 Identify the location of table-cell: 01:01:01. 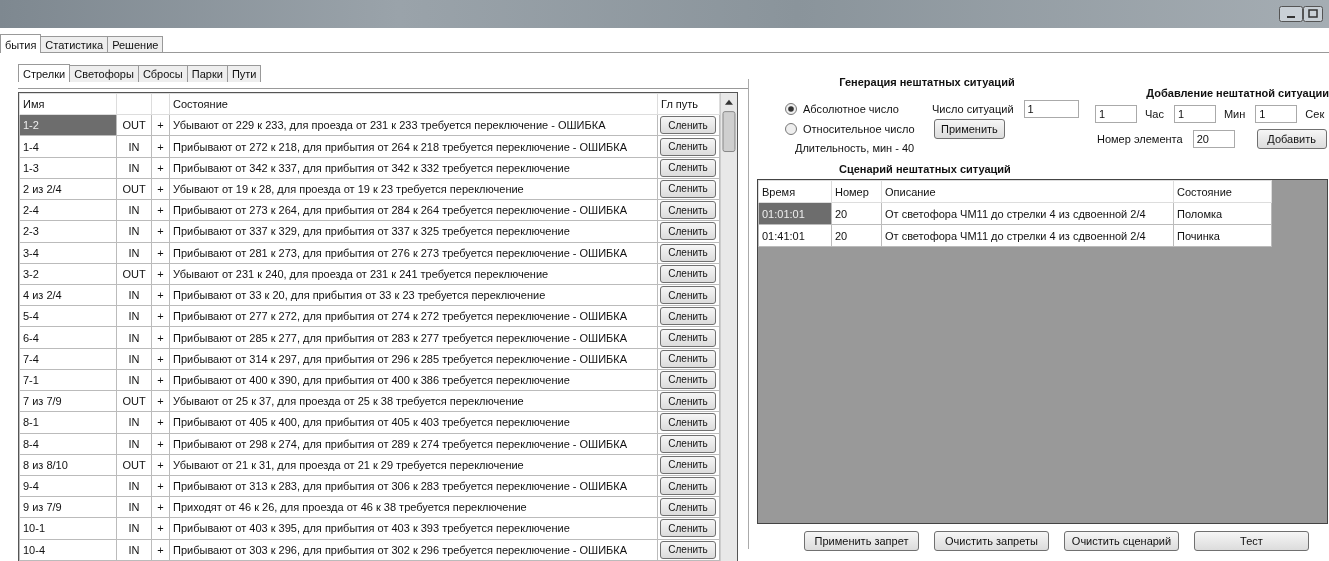
(795, 213).